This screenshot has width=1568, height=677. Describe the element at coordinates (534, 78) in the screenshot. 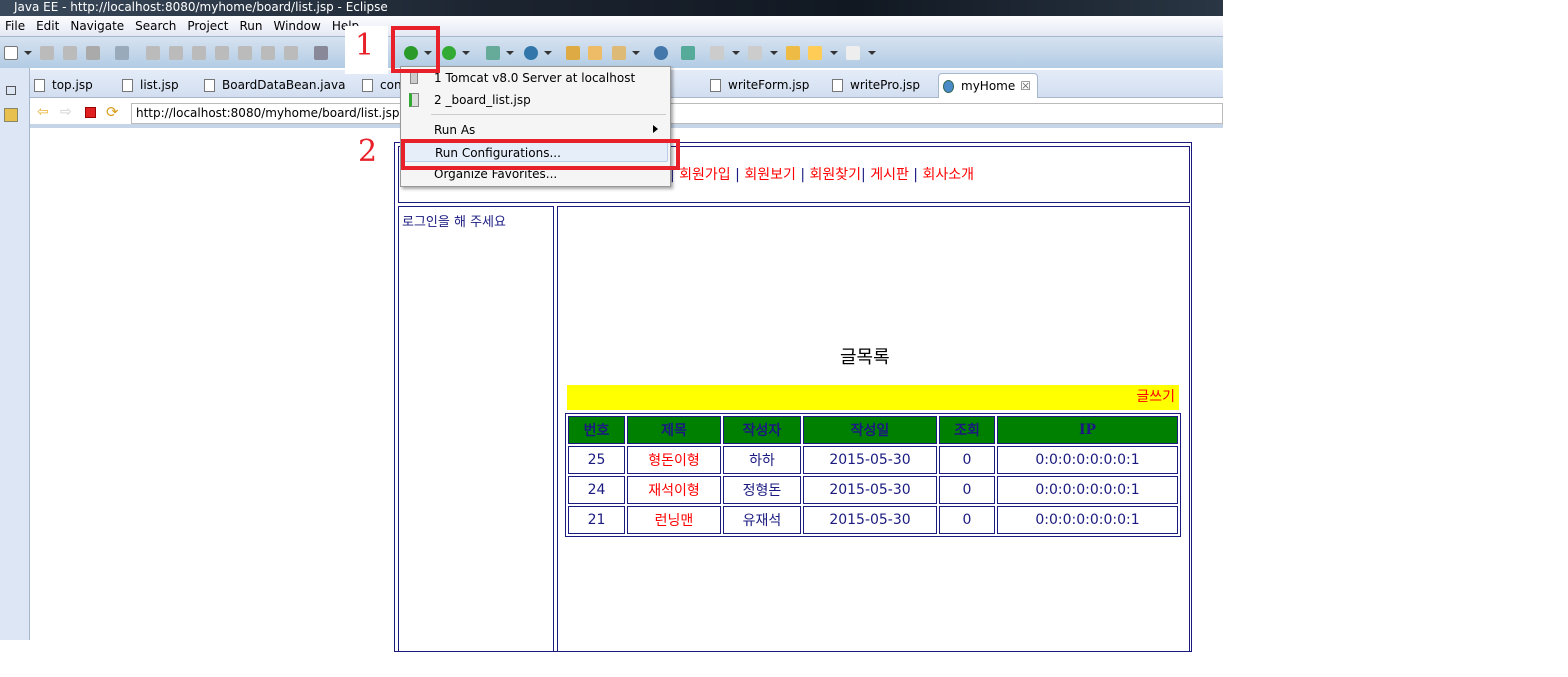

I see `menu-item-tomcat: 1 Tomcat v8.0 Server at localhost` at that location.